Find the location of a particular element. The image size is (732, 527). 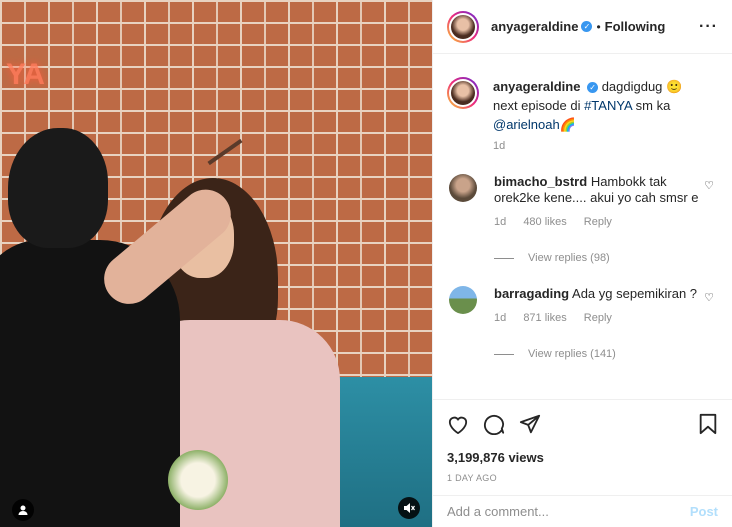

following-button: Following is located at coordinates (635, 26).